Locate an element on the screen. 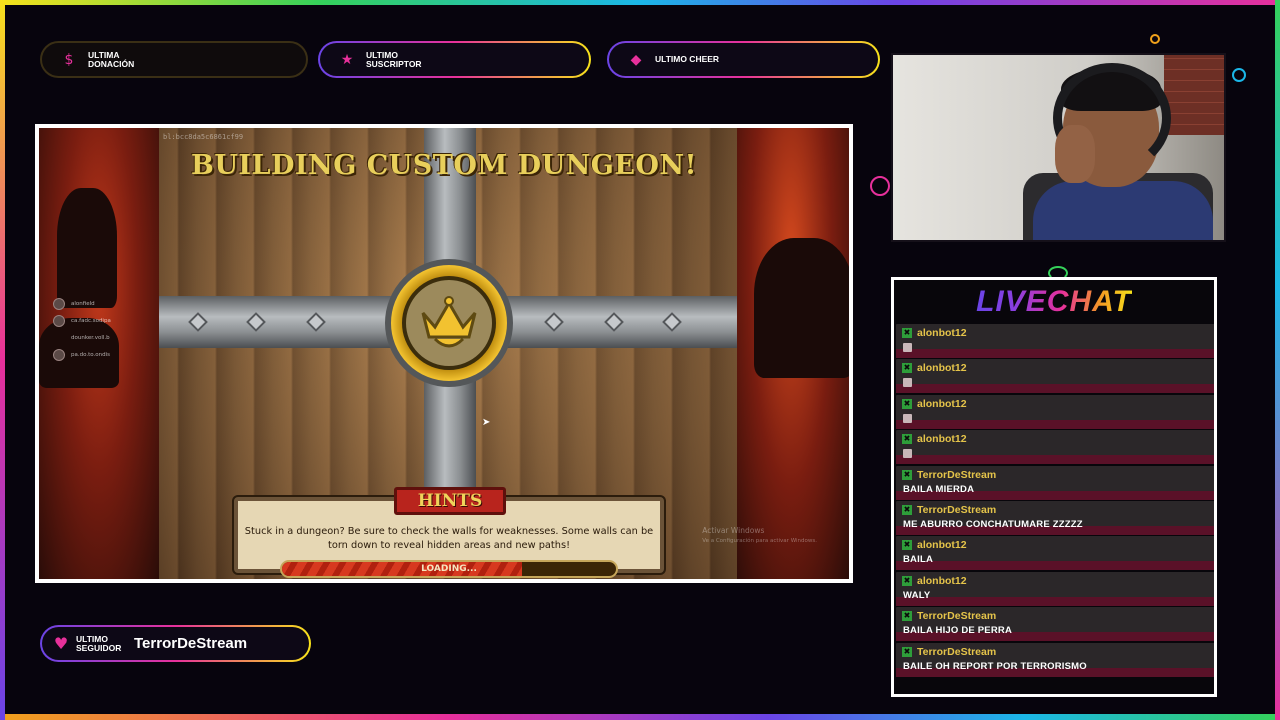 This screenshot has height=720, width=1280. crown-emblem is located at coordinates (449, 323).